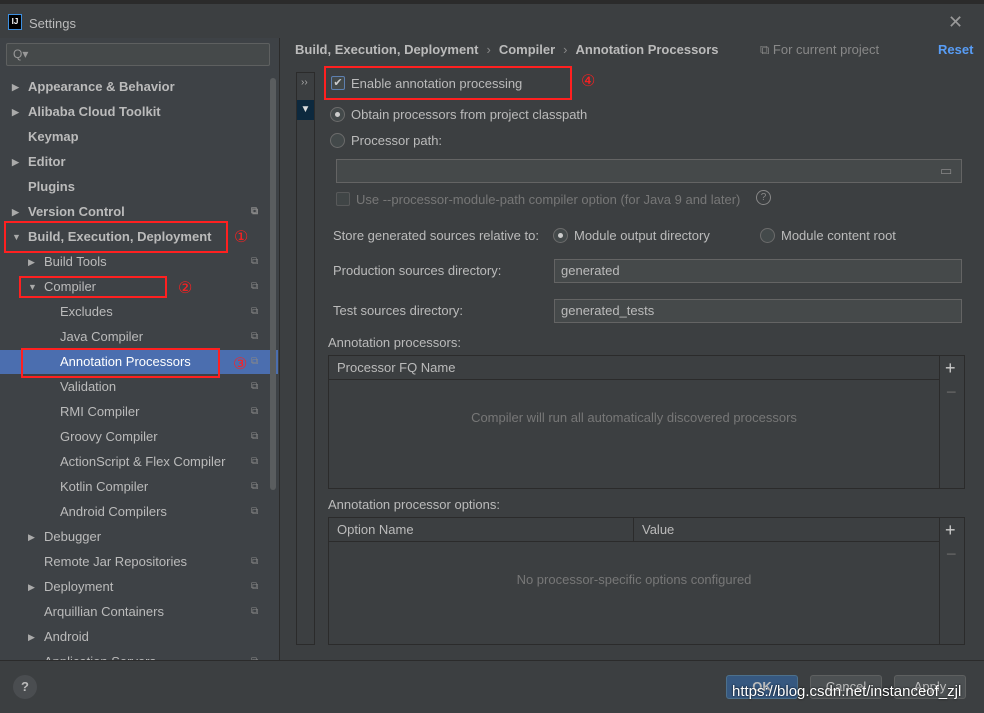 This screenshot has height=713, width=984. I want to click on sidebar-item: ▶ Android, so click(139, 637).